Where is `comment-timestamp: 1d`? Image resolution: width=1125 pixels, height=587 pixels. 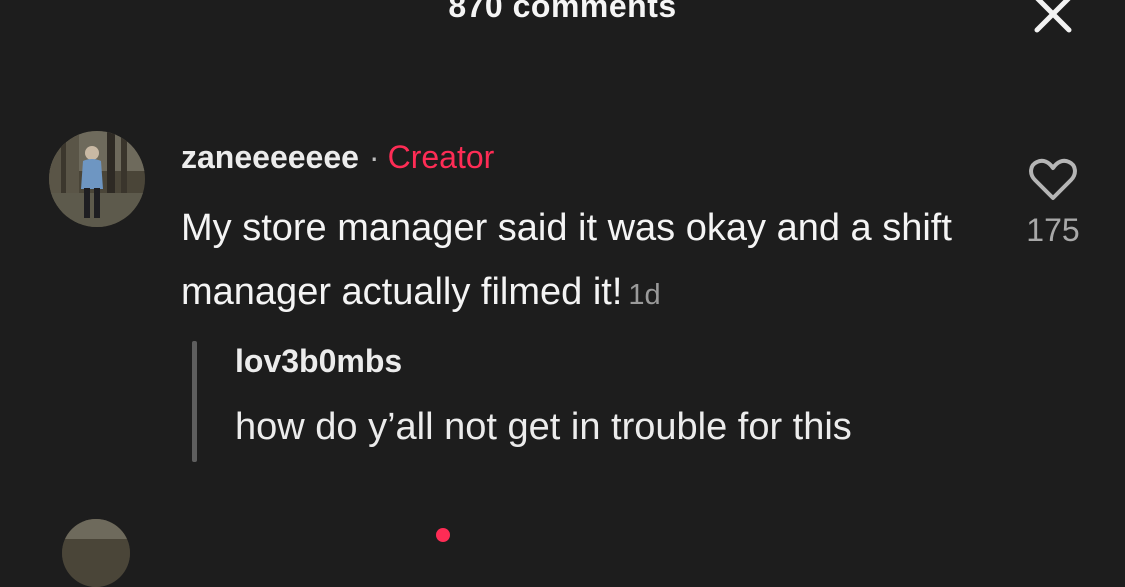 comment-timestamp: 1d is located at coordinates (644, 295).